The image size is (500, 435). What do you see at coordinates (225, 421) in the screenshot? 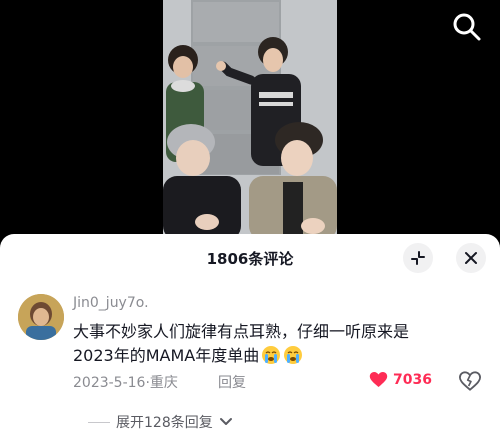
I see `chevron-down-icon` at bounding box center [225, 421].